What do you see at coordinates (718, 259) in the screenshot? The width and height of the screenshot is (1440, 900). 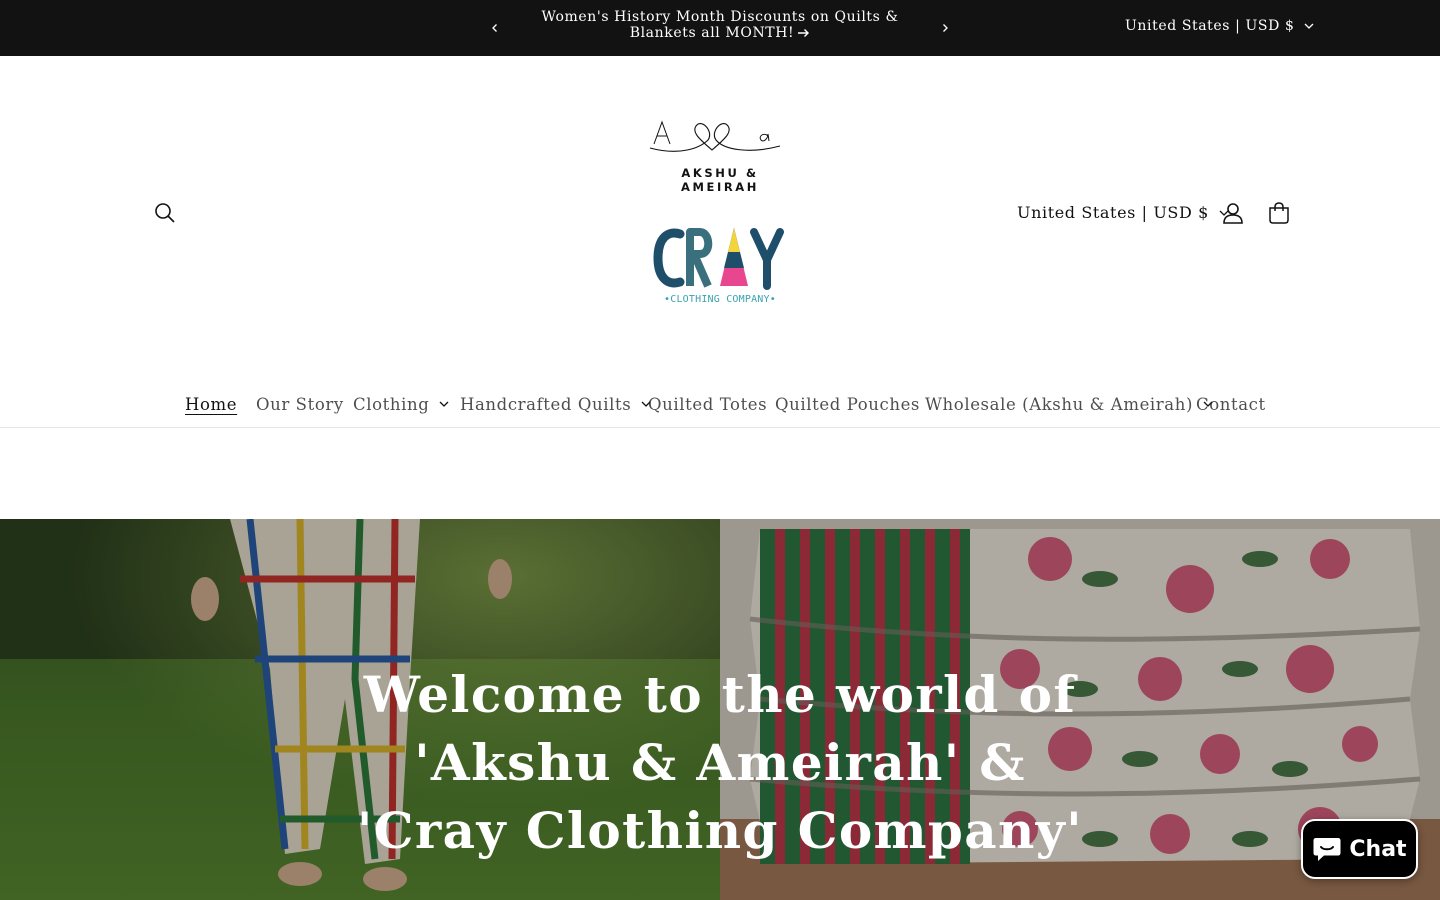 I see `cray-wordmark-graphic` at bounding box center [718, 259].